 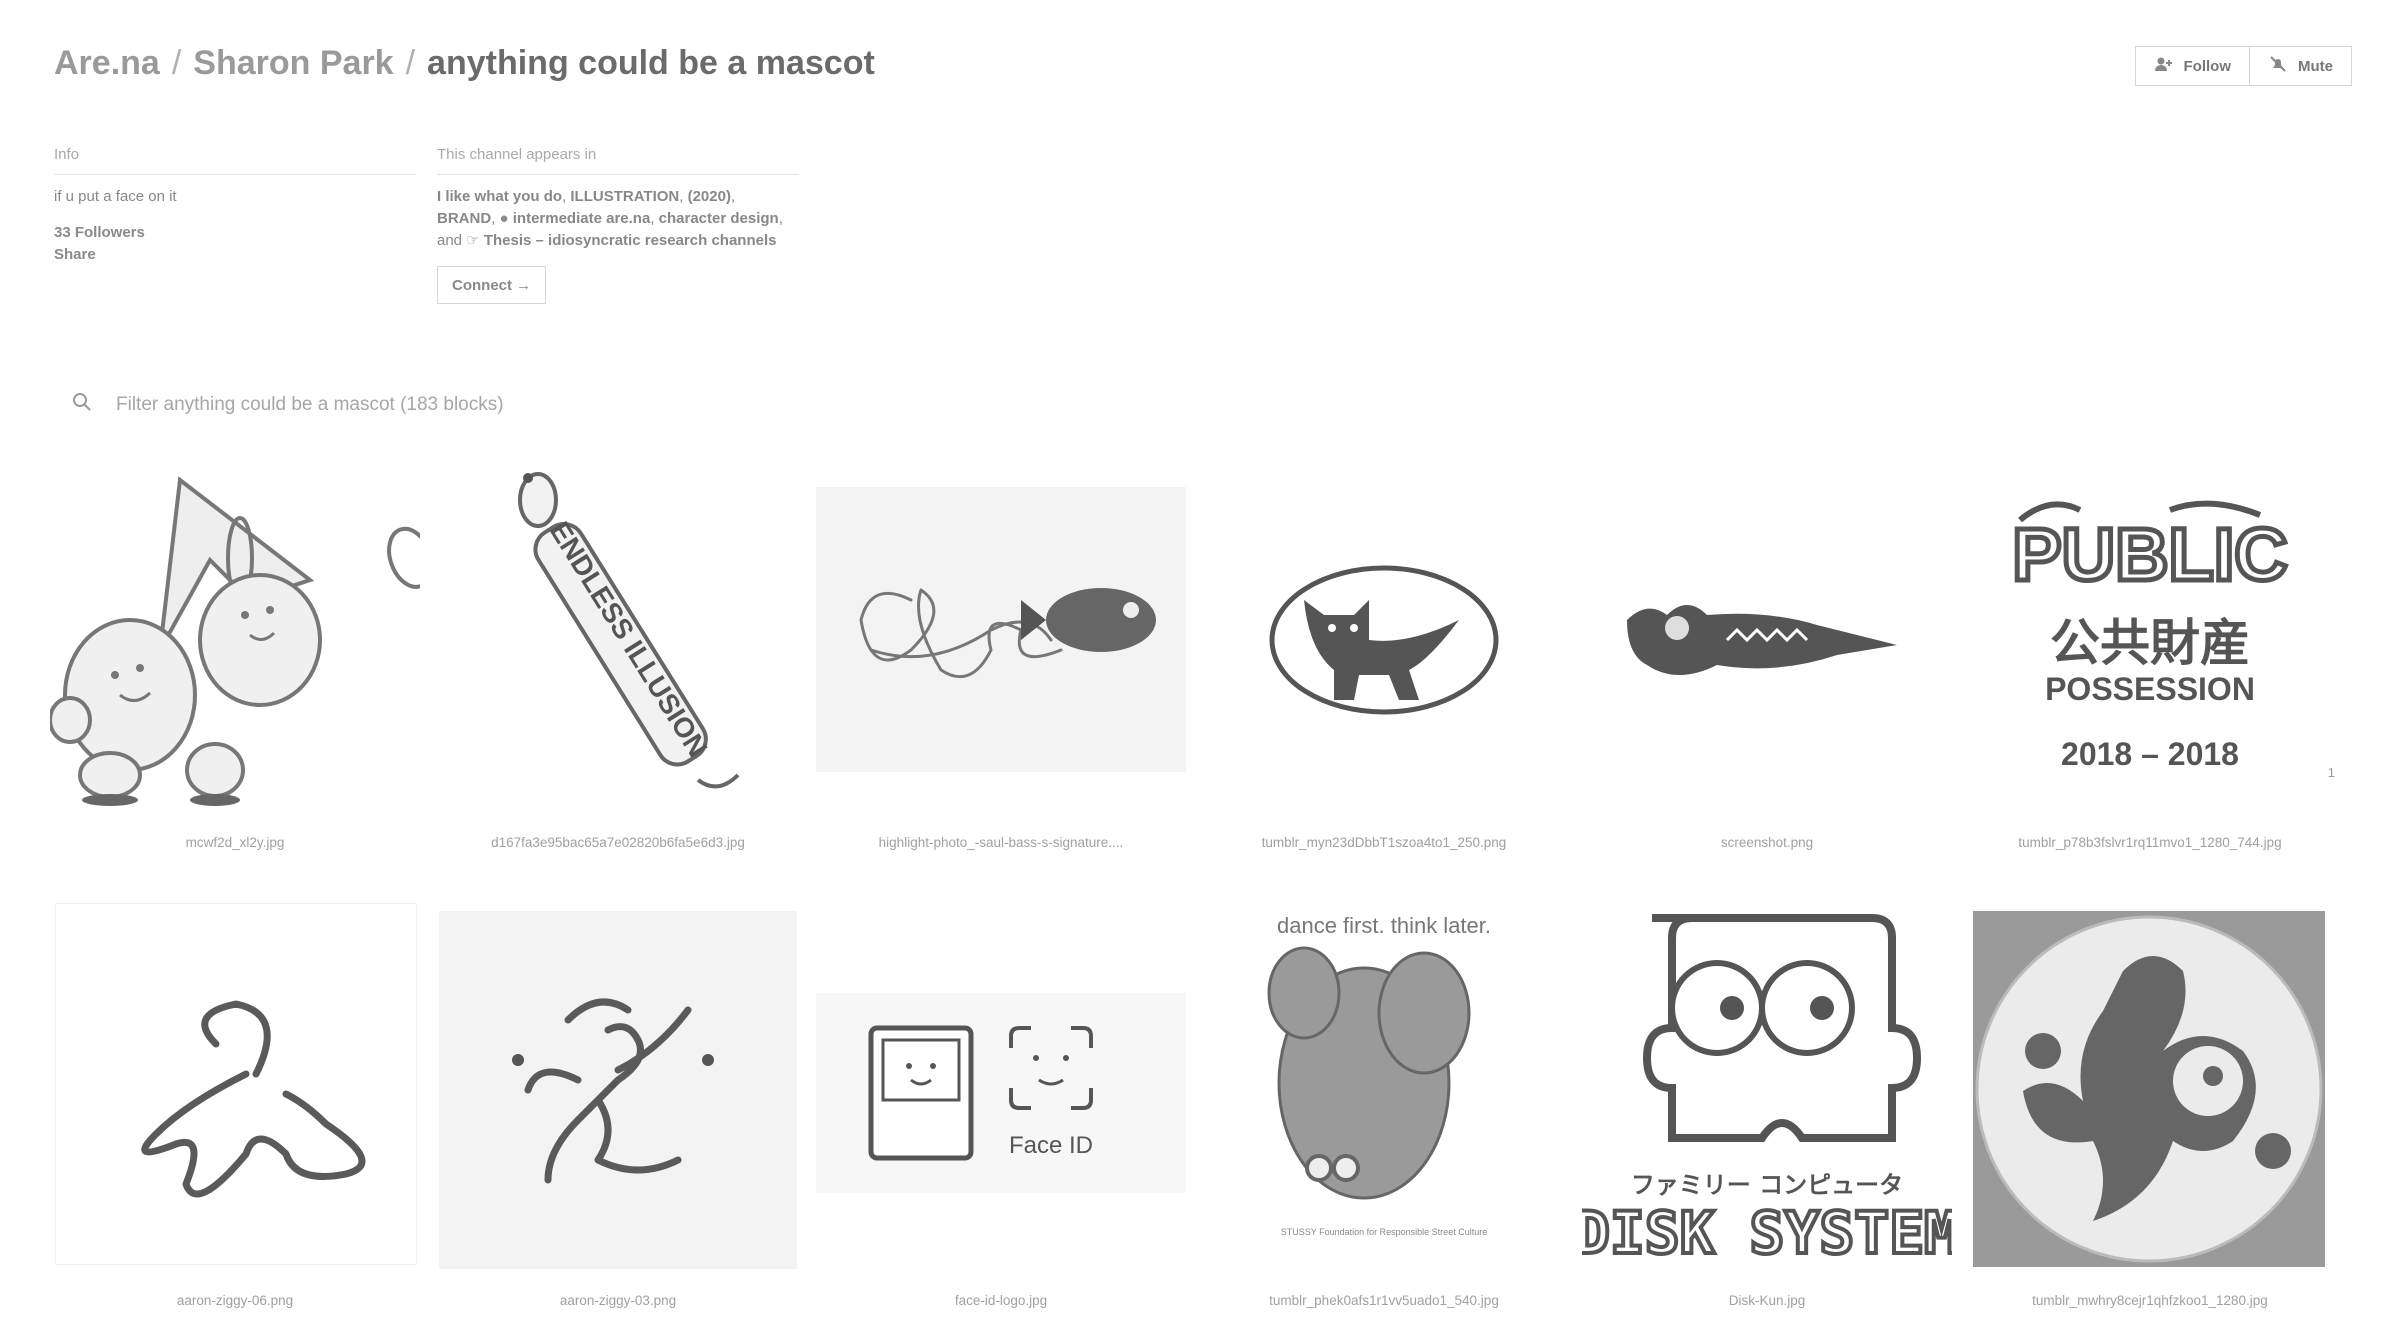 I want to click on connect-button: Connect →, so click(x=492, y=285).